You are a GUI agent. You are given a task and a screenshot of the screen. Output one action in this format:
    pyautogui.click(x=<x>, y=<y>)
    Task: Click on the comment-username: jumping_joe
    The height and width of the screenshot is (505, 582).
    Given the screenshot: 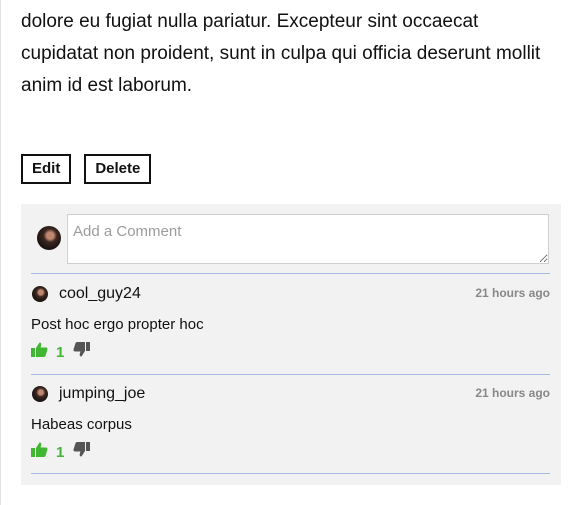 What is the action you would take?
    pyautogui.click(x=102, y=394)
    